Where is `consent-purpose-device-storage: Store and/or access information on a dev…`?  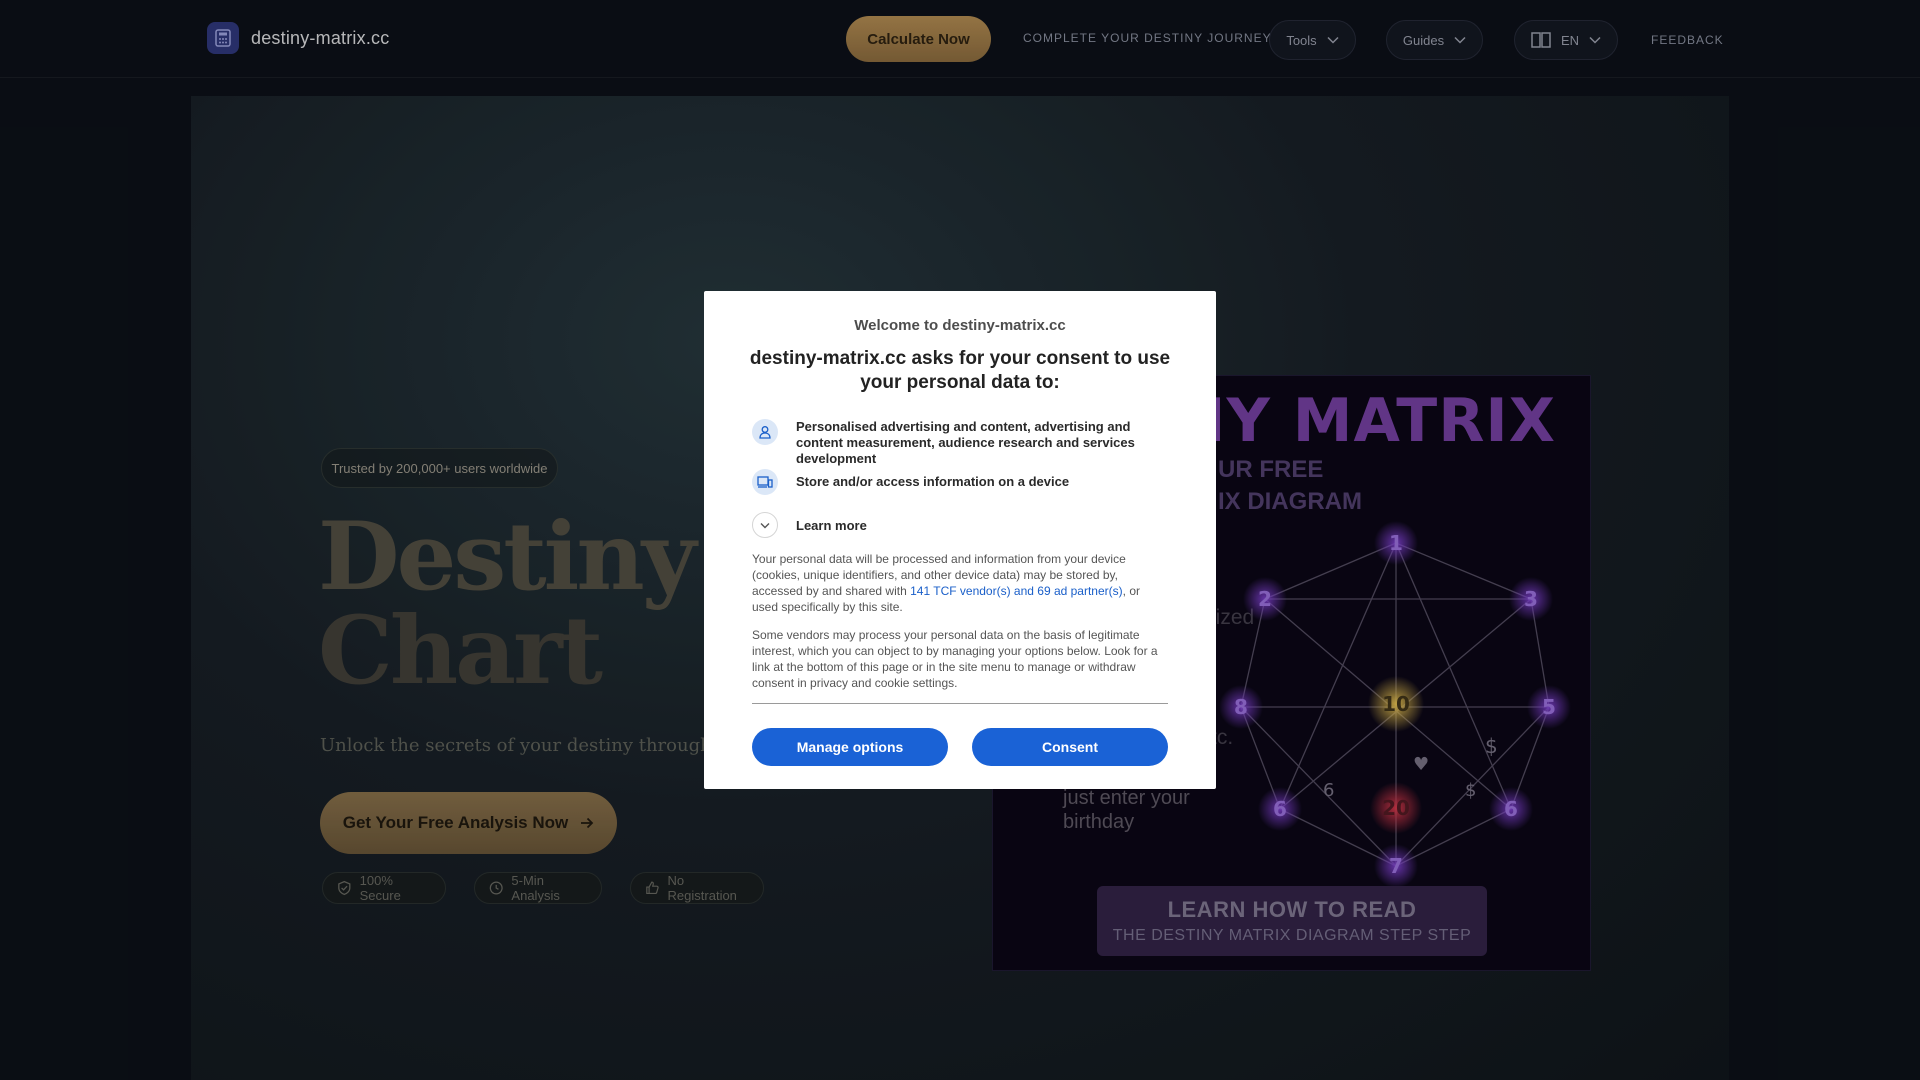
consent-purpose-device-storage: Store and/or access information on a dev… is located at coordinates (964, 482).